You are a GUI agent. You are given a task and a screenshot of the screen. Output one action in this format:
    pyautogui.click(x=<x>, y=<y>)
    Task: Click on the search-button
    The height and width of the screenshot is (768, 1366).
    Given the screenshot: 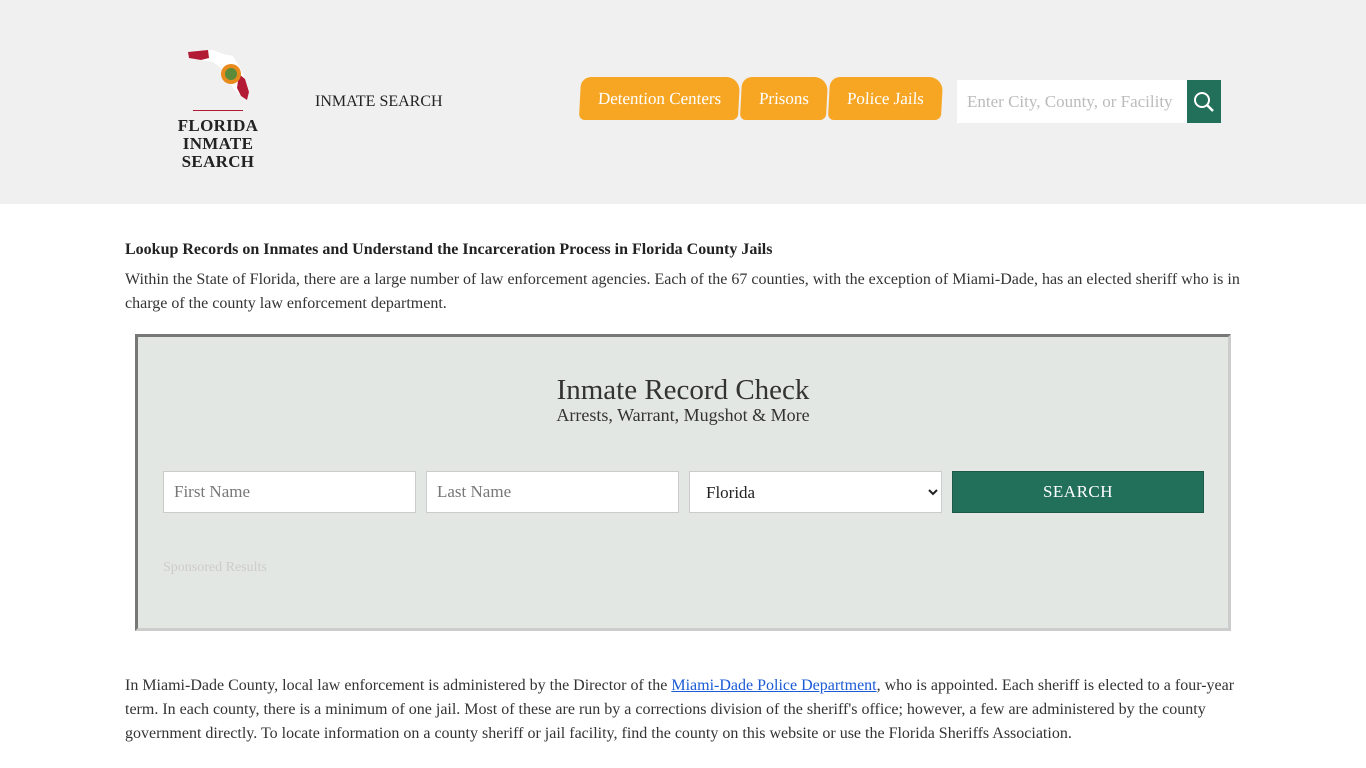 What is the action you would take?
    pyautogui.click(x=1204, y=101)
    